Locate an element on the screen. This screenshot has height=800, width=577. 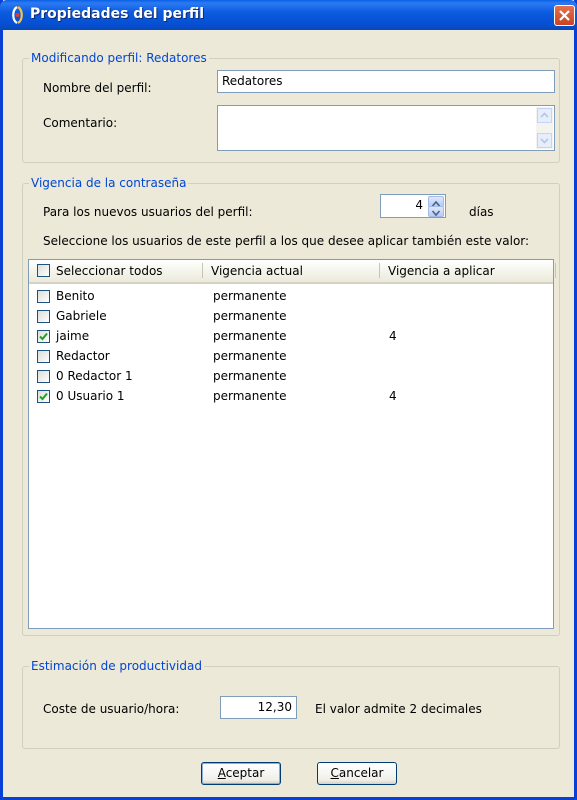
column-header-current: Vigencia actual is located at coordinates (257, 271).